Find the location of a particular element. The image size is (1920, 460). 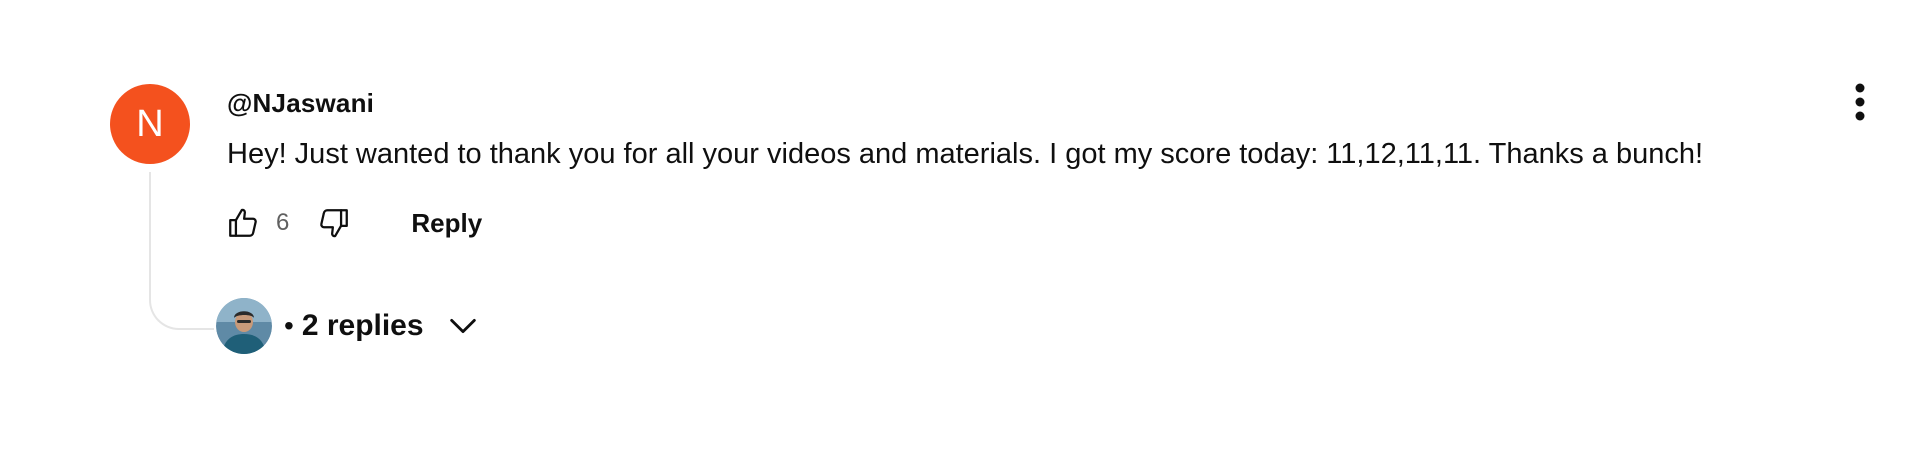

dislike-button is located at coordinates (334, 223).